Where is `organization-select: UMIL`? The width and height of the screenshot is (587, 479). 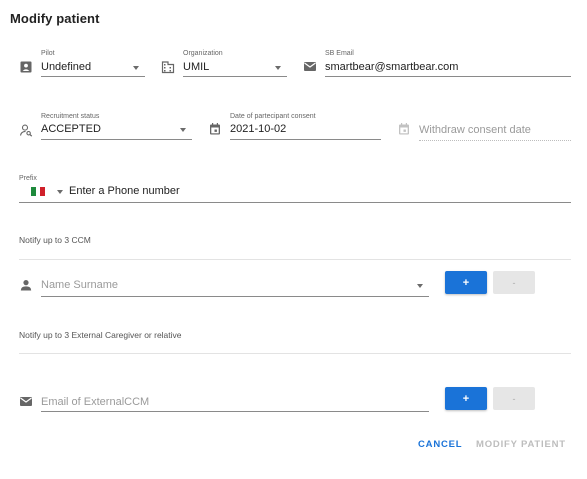 organization-select: UMIL is located at coordinates (196, 67).